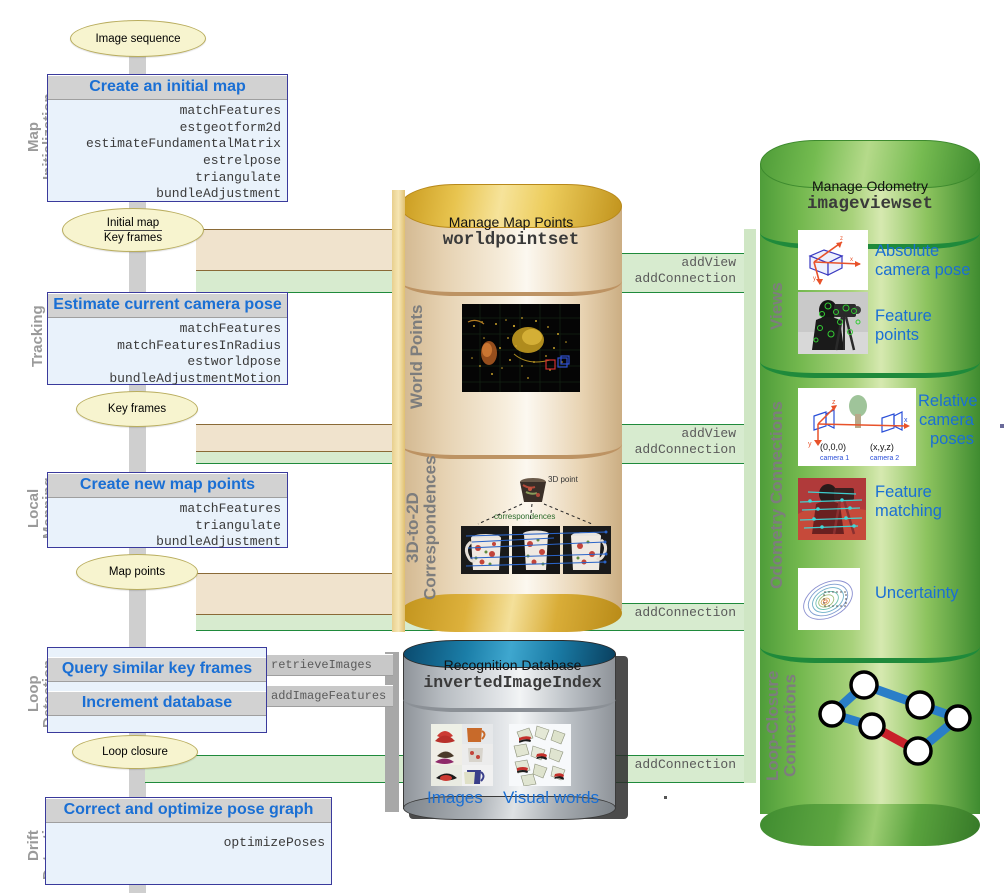 Image resolution: width=1007 pixels, height=894 pixels. Describe the element at coordinates (857, 427) in the screenshot. I see `thumbnail-relative-camera-poses: z x y (0,0,0) camera 1 (x,y,z) camera 2` at that location.